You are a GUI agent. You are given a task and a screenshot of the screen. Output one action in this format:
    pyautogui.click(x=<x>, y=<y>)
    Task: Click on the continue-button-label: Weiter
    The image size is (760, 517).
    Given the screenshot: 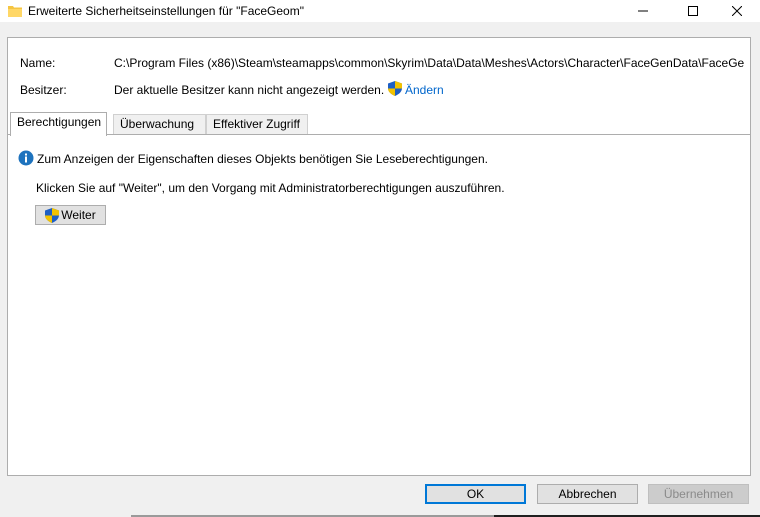 What is the action you would take?
    pyautogui.click(x=78, y=215)
    